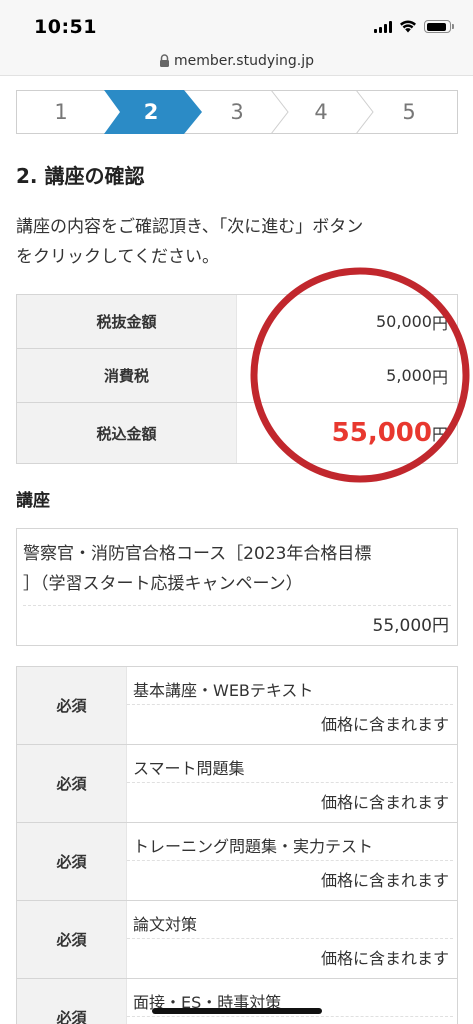 The height and width of the screenshot is (1024, 473). Describe the element at coordinates (292, 1001) in the screenshot. I see `row-body: 面接・ES・時事対策` at that location.